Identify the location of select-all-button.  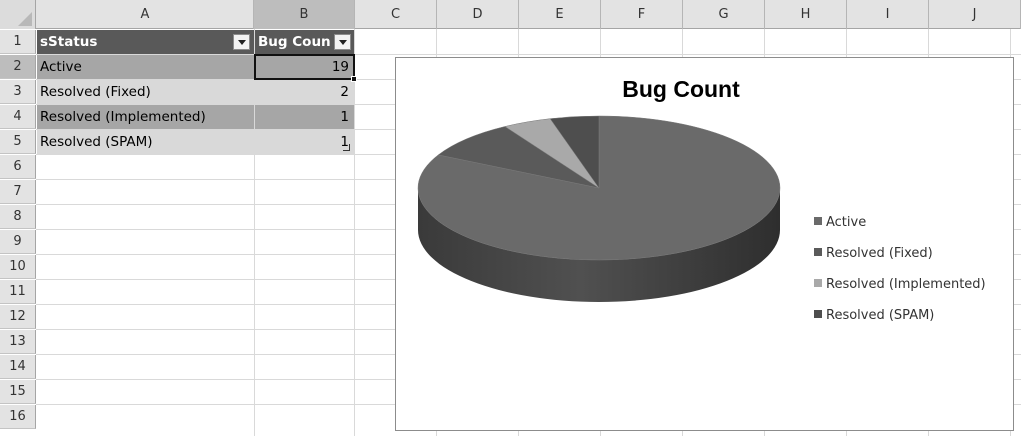
(18, 14).